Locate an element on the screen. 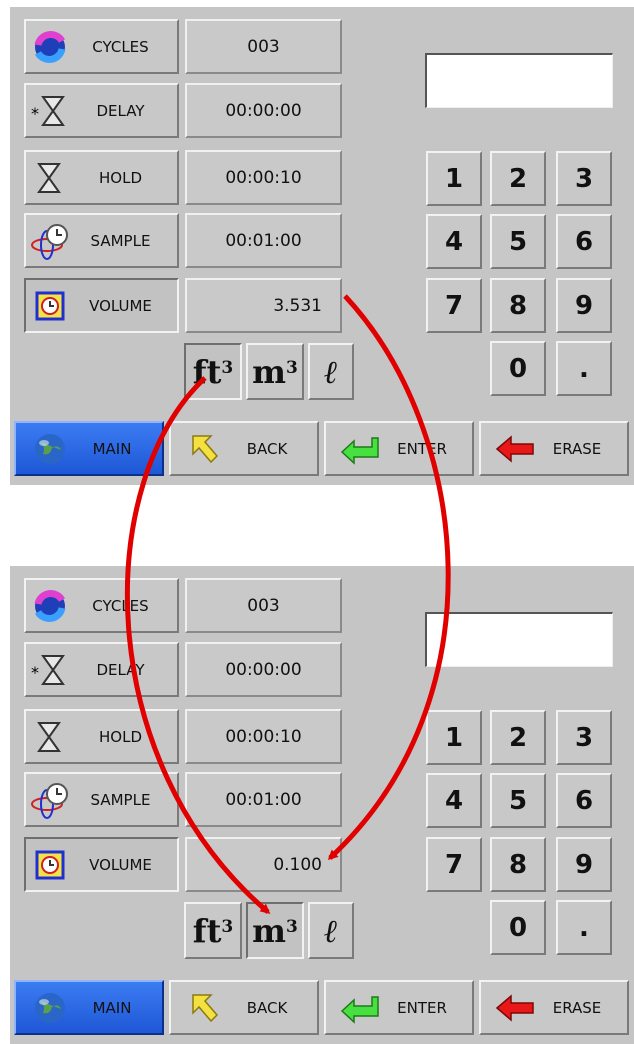  unit-m3-exponent: 3 is located at coordinates (292, 367).